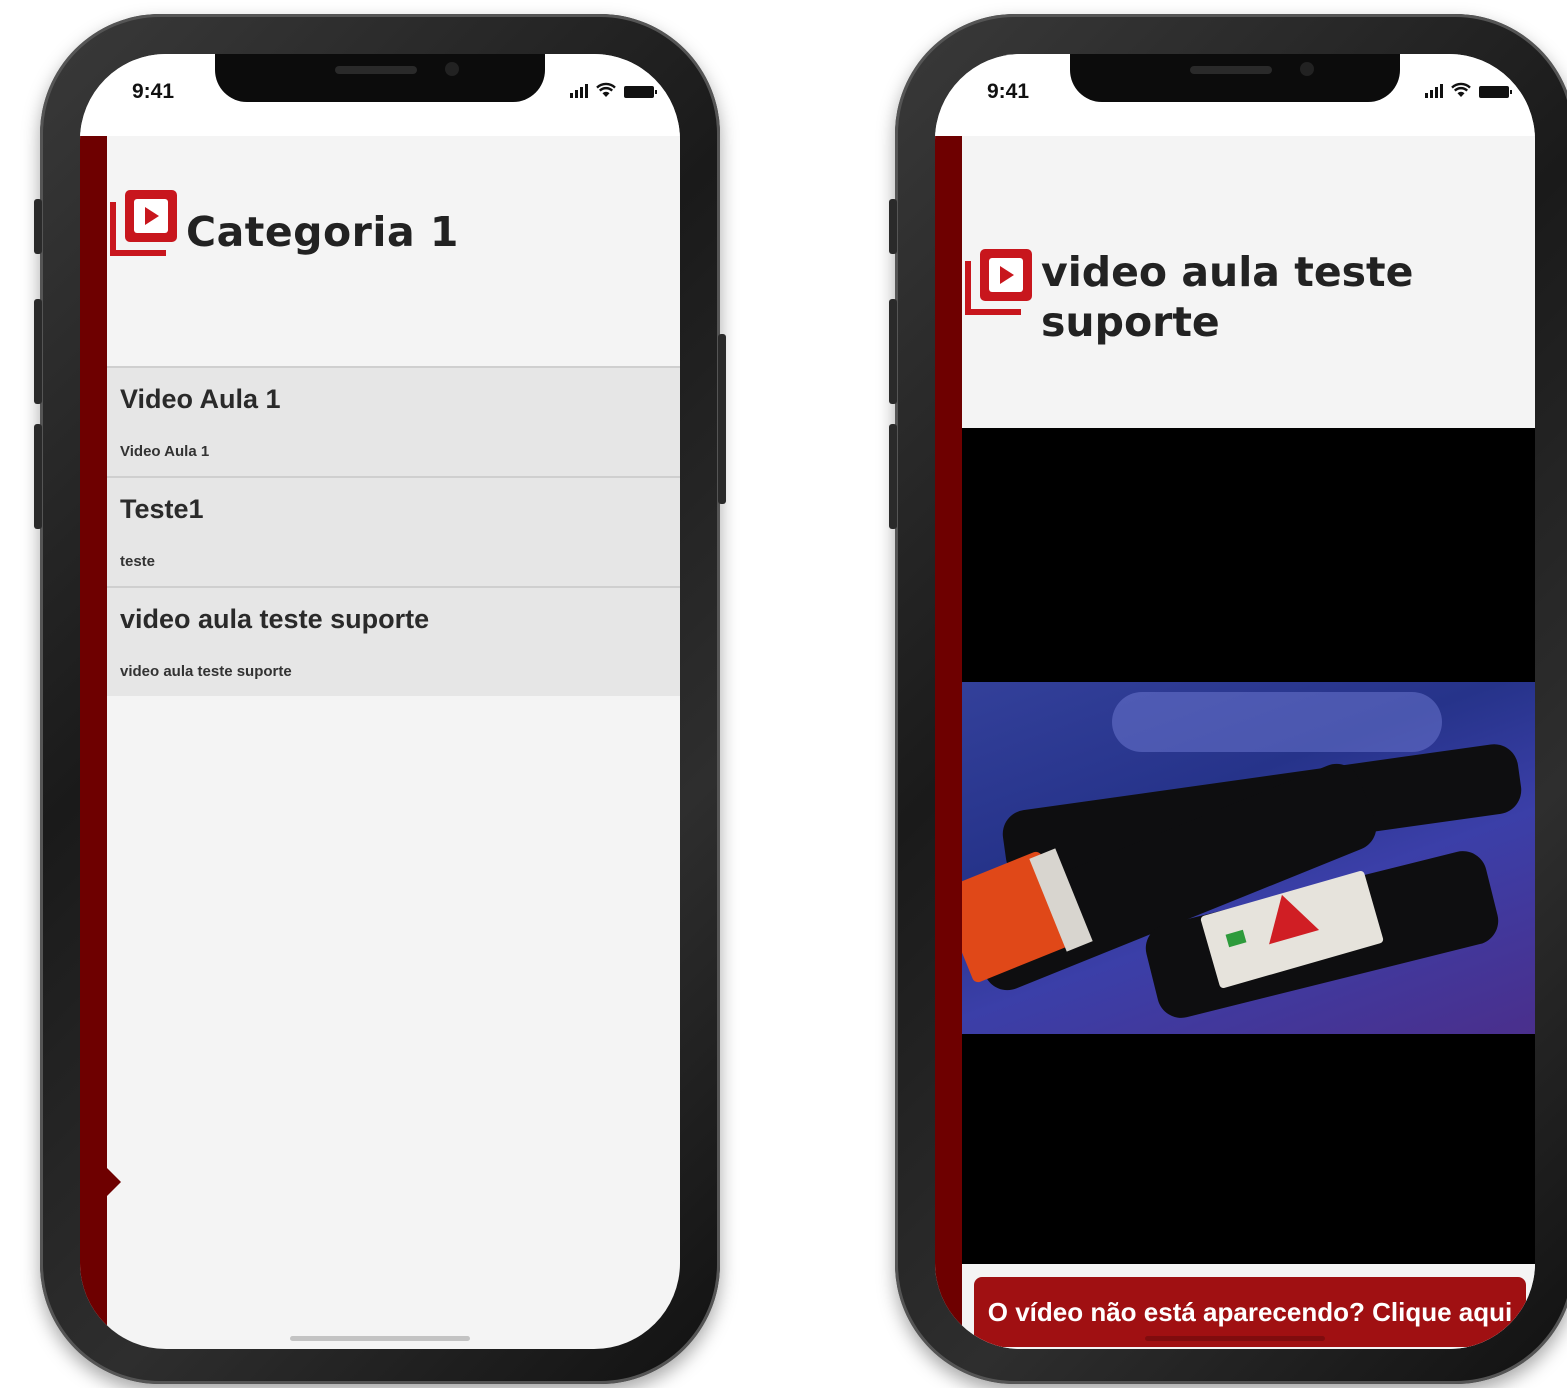 The image size is (1567, 1388). I want to click on list-item: Video Aula 1 Video Aula 1, so click(393, 421).